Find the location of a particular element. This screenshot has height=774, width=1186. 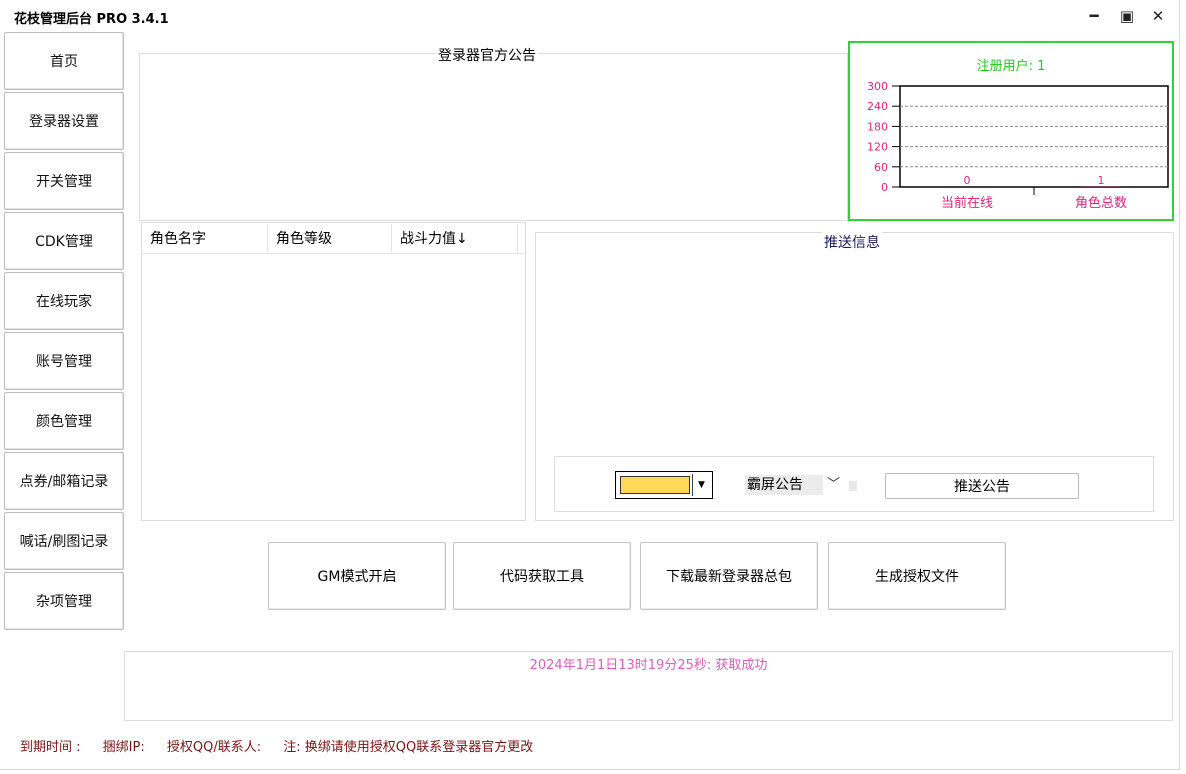

stats-chart-svg: 0 60 120 180 240 300 0 当前在线 1 角色总数 is located at coordinates (1018, 145).